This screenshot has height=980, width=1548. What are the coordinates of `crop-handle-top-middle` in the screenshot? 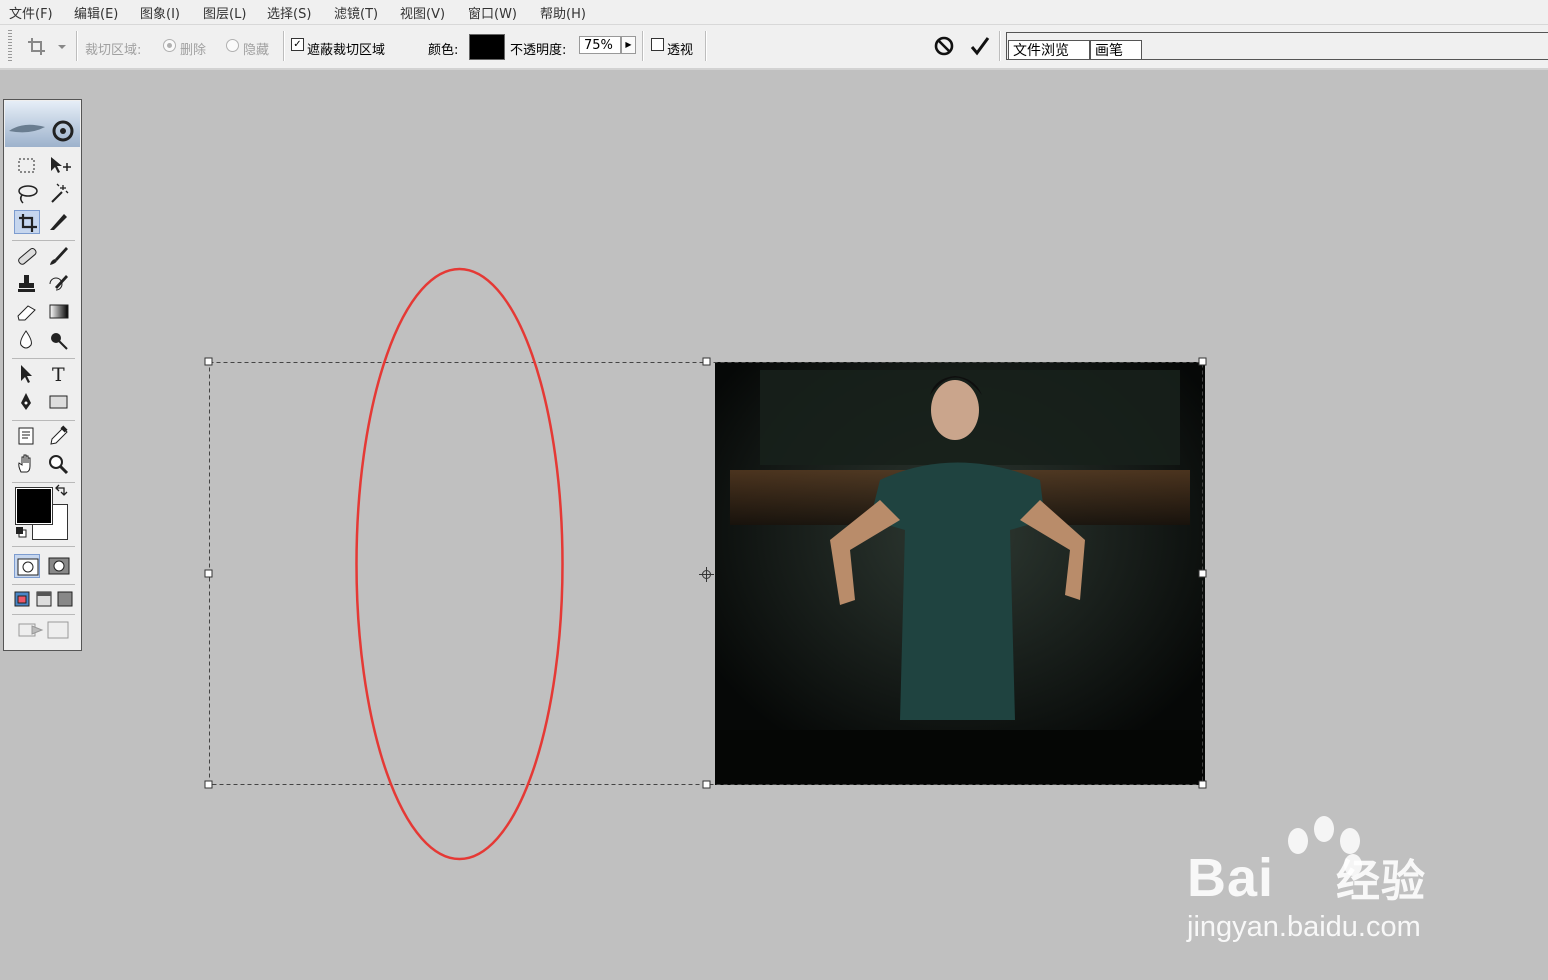 It's located at (706, 361).